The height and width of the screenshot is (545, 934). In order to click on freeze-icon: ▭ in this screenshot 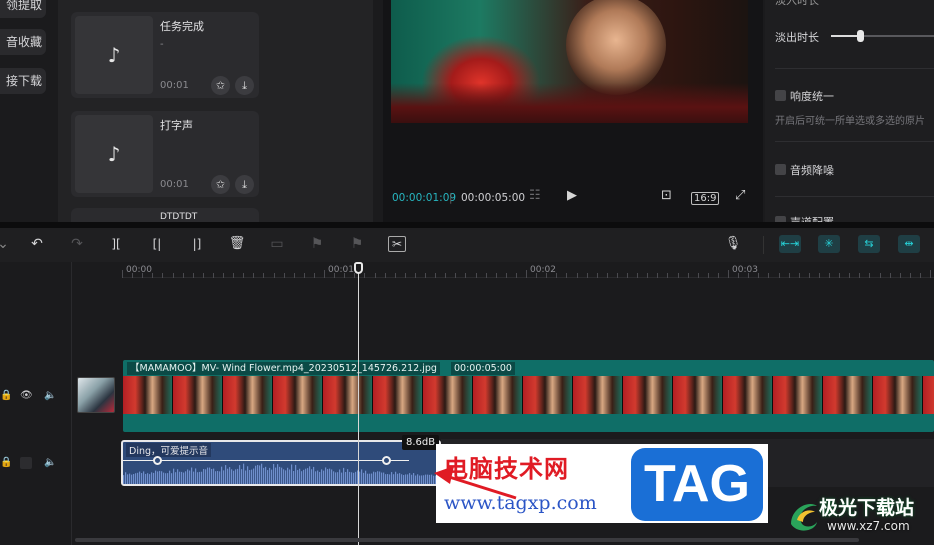, I will do `click(277, 244)`.